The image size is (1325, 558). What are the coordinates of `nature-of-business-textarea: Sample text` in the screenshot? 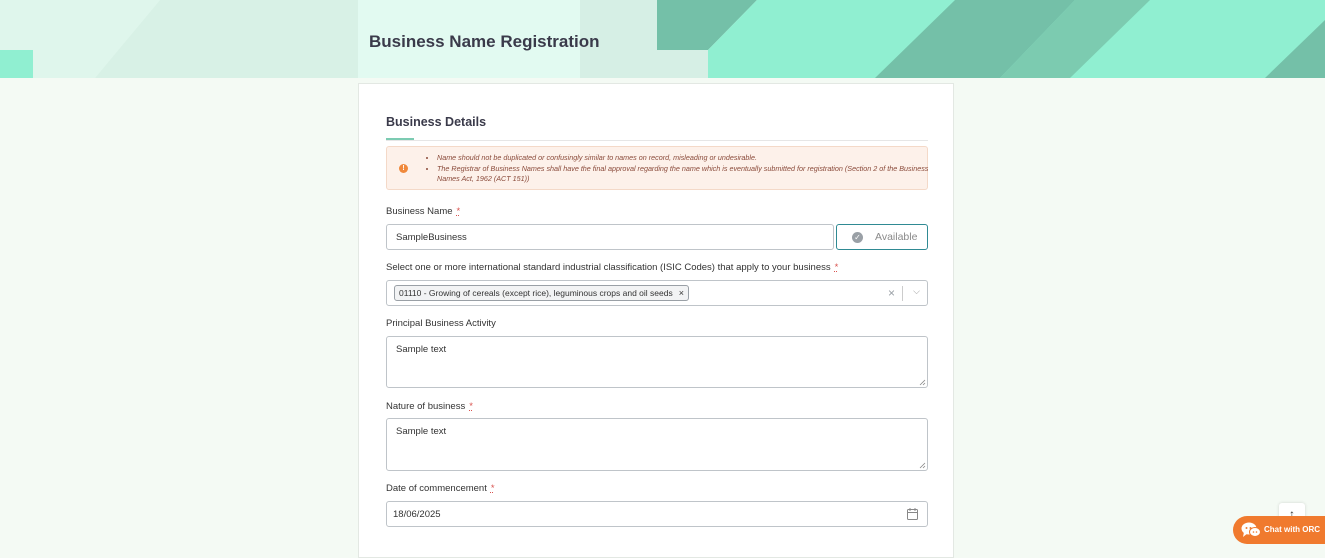 It's located at (657, 444).